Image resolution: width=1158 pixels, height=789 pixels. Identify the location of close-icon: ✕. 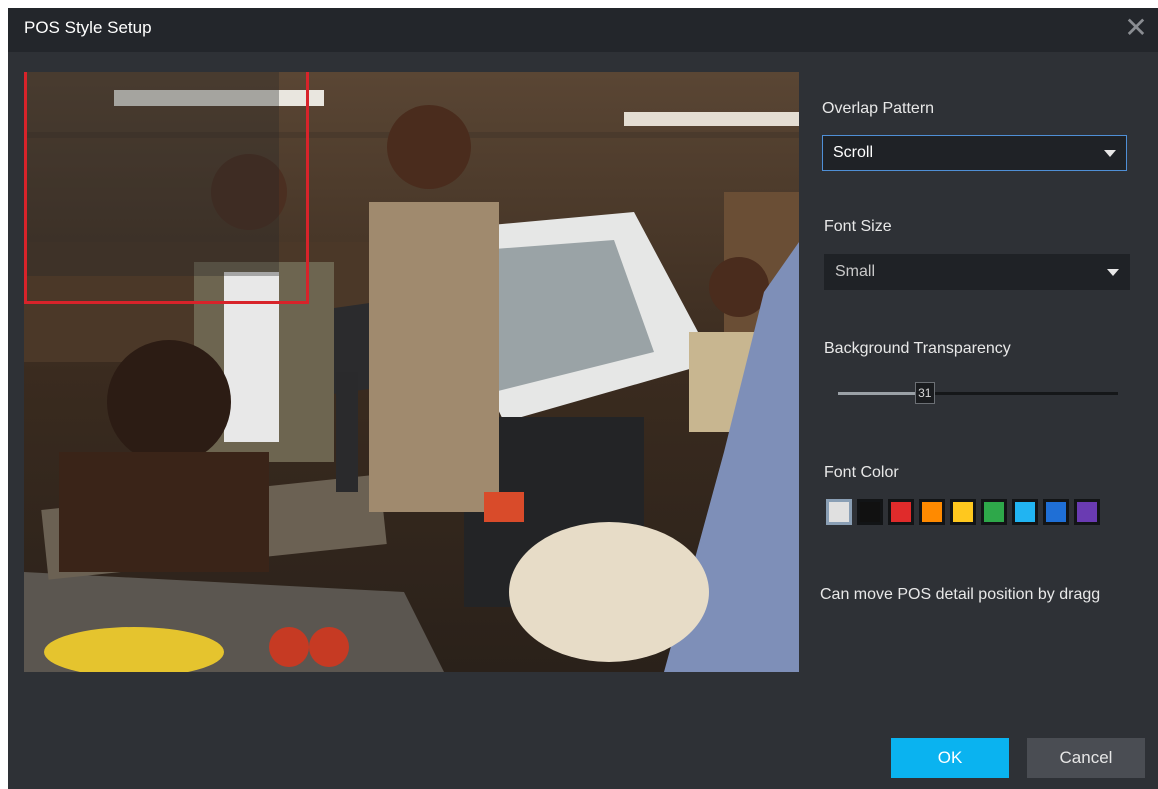
(1136, 28).